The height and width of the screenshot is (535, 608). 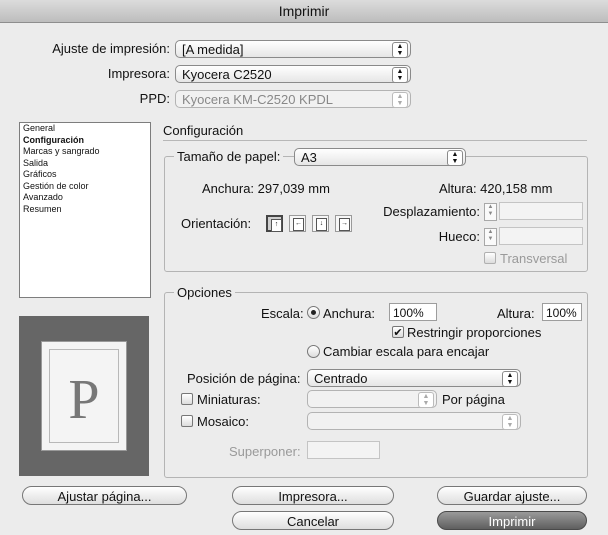 I want to click on preview-letter: P, so click(x=84, y=400).